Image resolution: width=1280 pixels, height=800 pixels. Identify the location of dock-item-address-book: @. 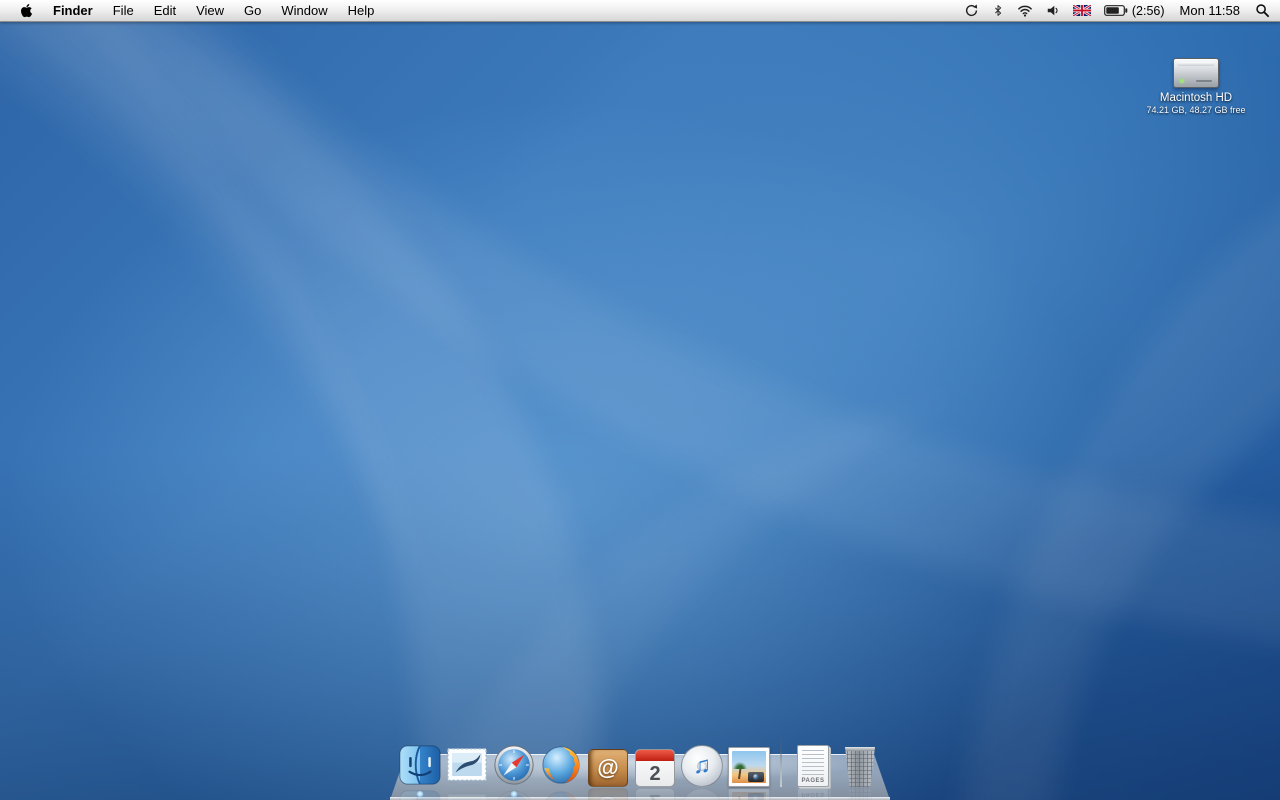
(608, 765).